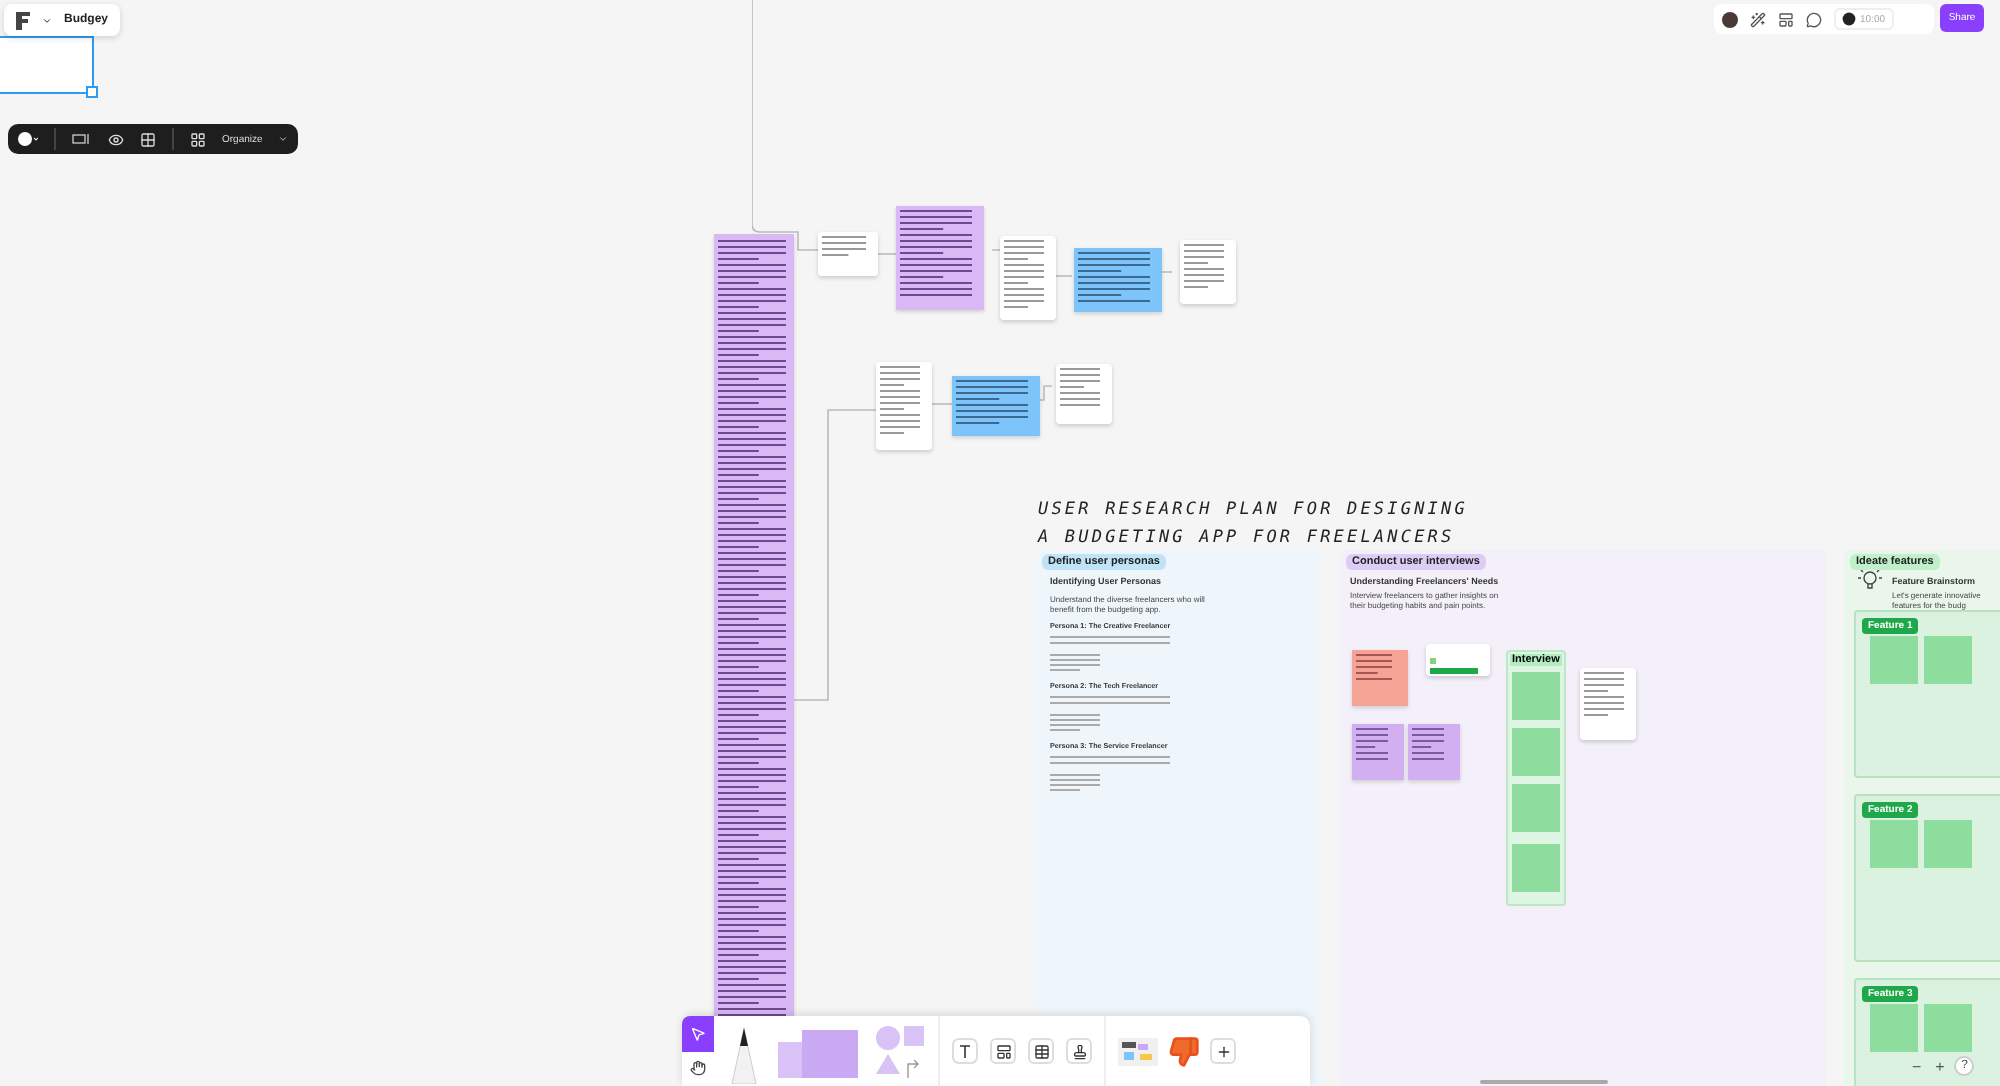  What do you see at coordinates (1849, 19) in the screenshot?
I see `timer-icon` at bounding box center [1849, 19].